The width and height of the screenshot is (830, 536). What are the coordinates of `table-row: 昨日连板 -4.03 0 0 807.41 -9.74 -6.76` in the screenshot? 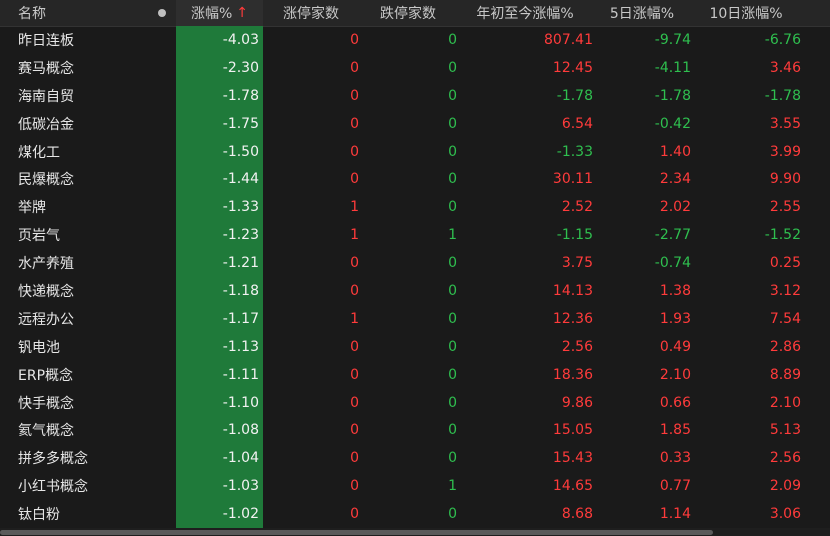 It's located at (415, 40).